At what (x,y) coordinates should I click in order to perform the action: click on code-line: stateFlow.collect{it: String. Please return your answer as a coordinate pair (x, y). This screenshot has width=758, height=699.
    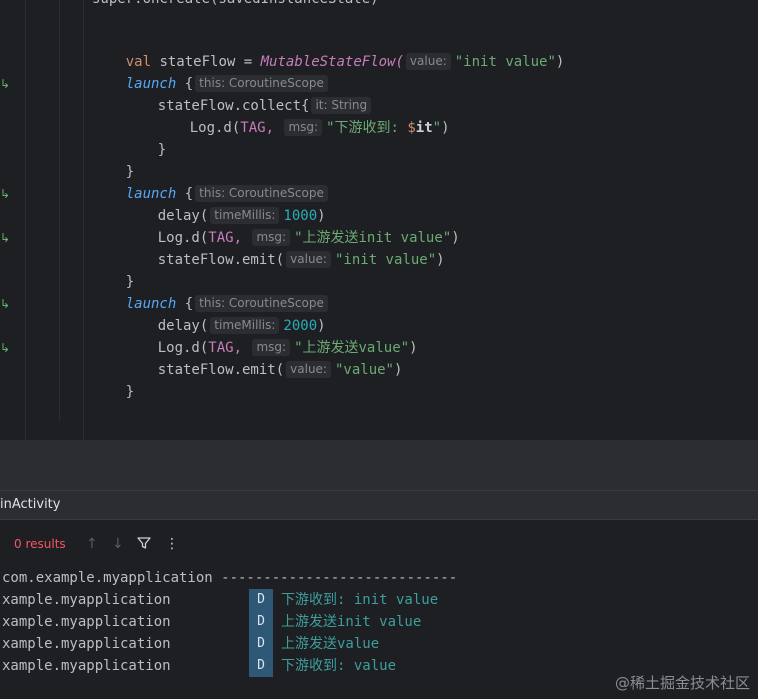
    Looking at the image, I should click on (249, 93).